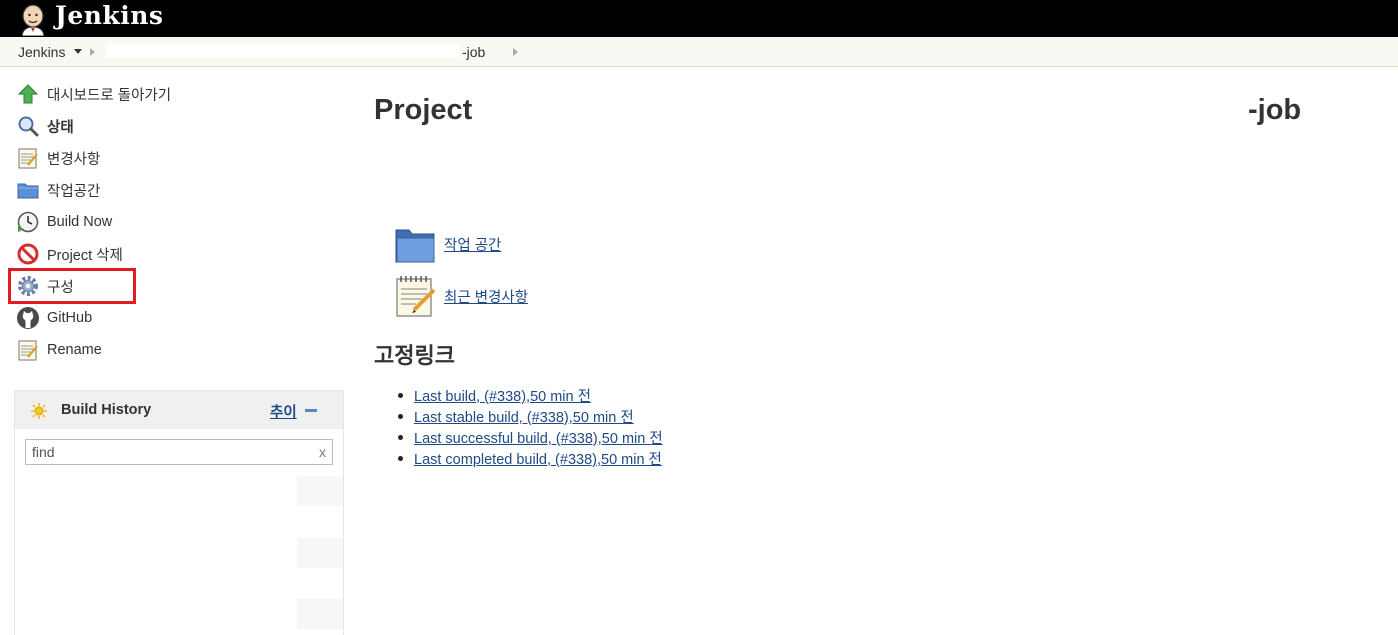  I want to click on workspace-link-label: 작업 공간, so click(472, 244).